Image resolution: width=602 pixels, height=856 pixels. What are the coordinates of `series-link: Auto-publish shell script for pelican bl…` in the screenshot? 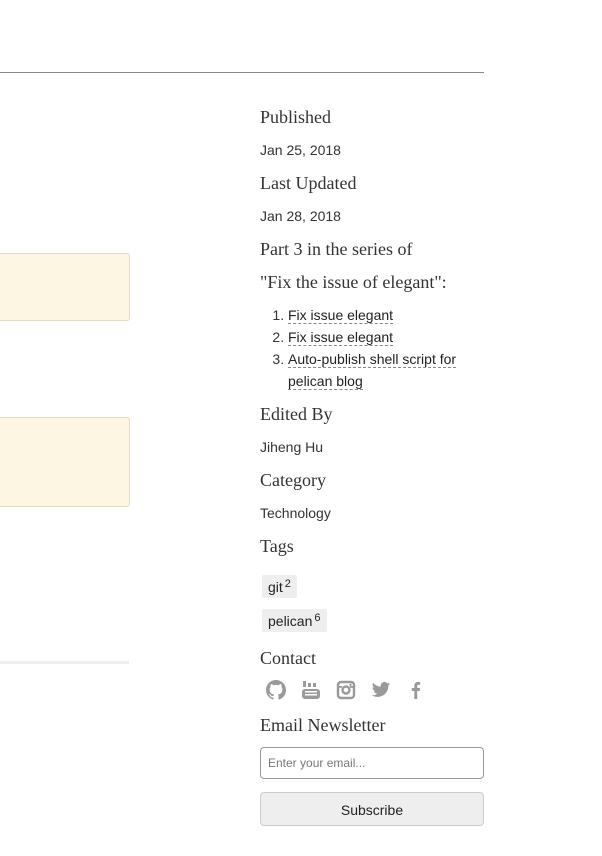 It's located at (372, 370).